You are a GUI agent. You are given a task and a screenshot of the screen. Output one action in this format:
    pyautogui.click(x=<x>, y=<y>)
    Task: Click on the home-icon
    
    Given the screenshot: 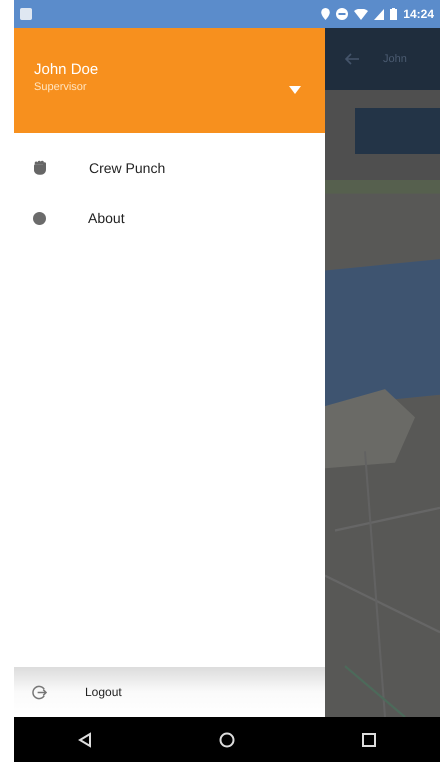 What is the action you would take?
    pyautogui.click(x=226, y=740)
    